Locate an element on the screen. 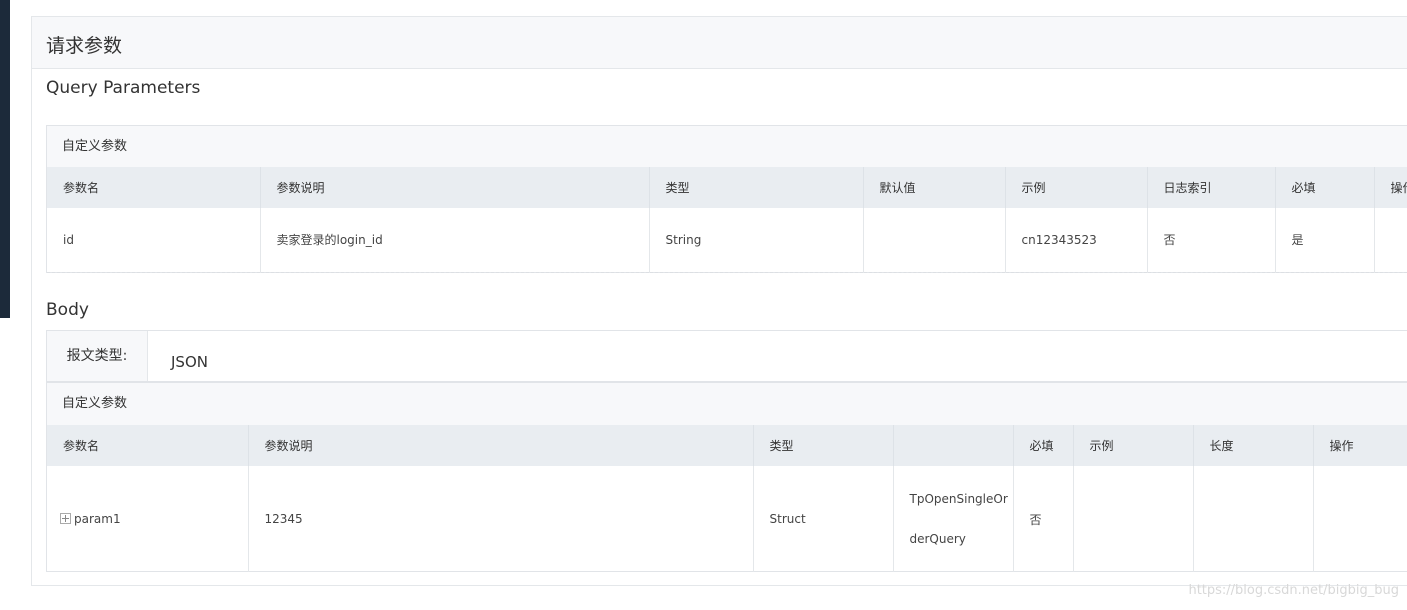  query-table-header: 参数名 参数说明 类型 默认值 示例 日志索引 必填 操作 is located at coordinates (727, 187).